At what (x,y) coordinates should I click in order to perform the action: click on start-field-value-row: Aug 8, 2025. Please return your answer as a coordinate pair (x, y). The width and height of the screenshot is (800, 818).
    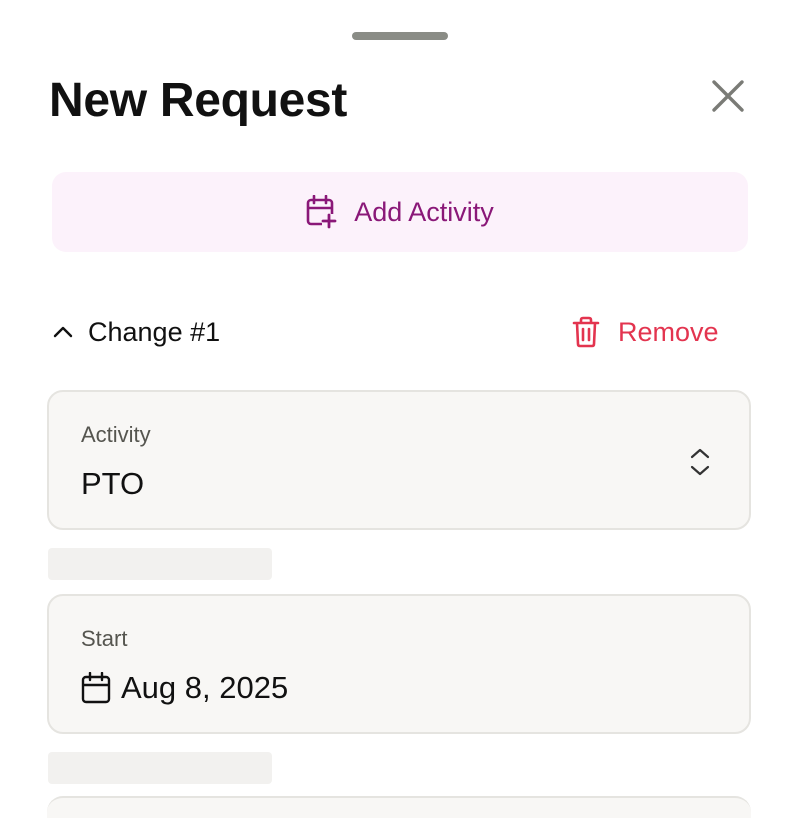
    Looking at the image, I should click on (184, 688).